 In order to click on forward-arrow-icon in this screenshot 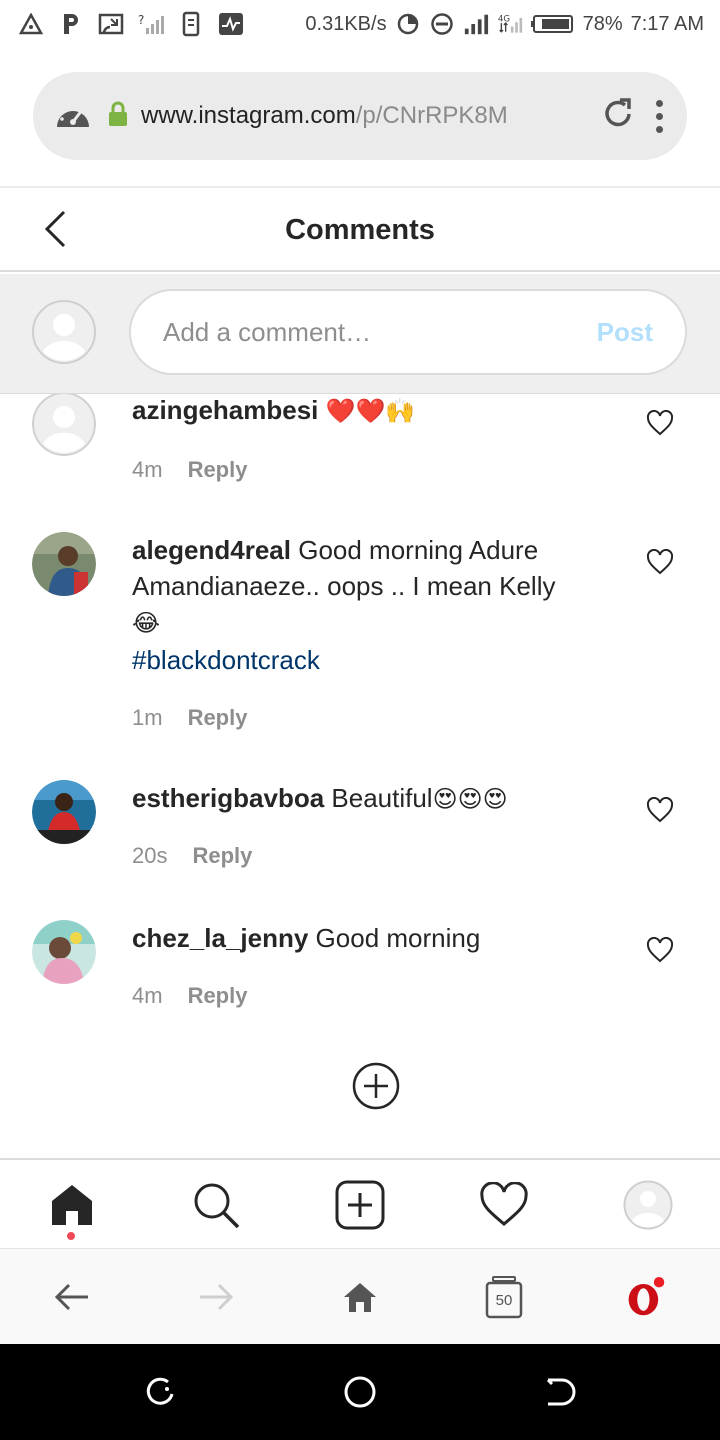, I will do `click(216, 1297)`.